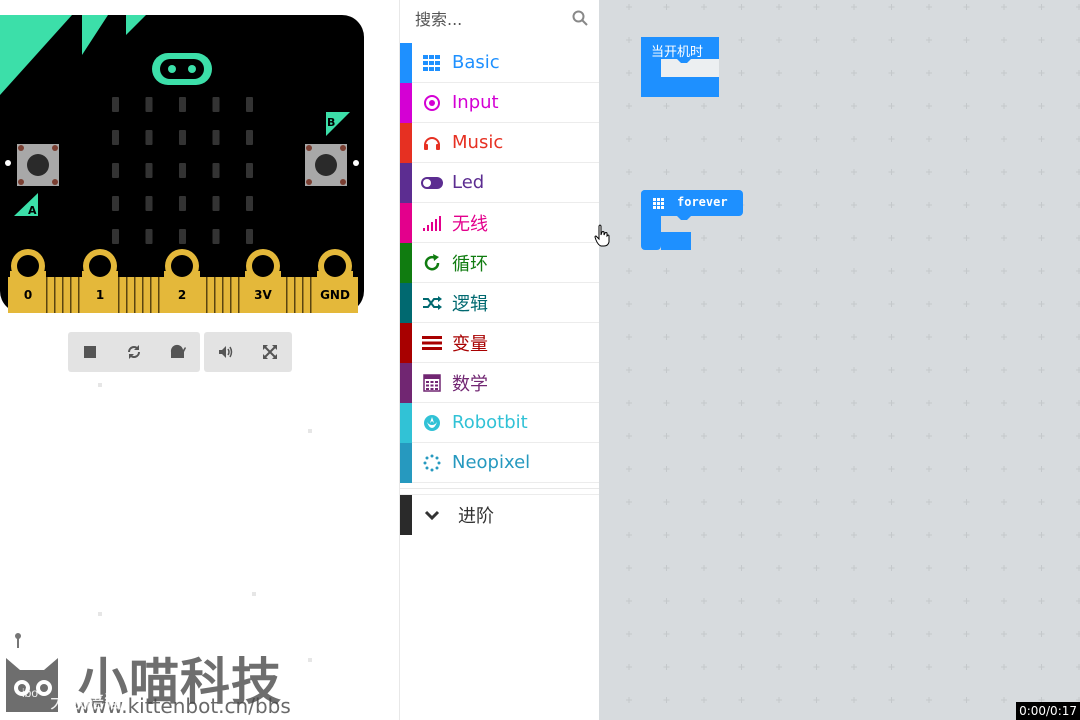 The width and height of the screenshot is (1080, 720). I want to click on category-label: Robotbit, so click(490, 422).